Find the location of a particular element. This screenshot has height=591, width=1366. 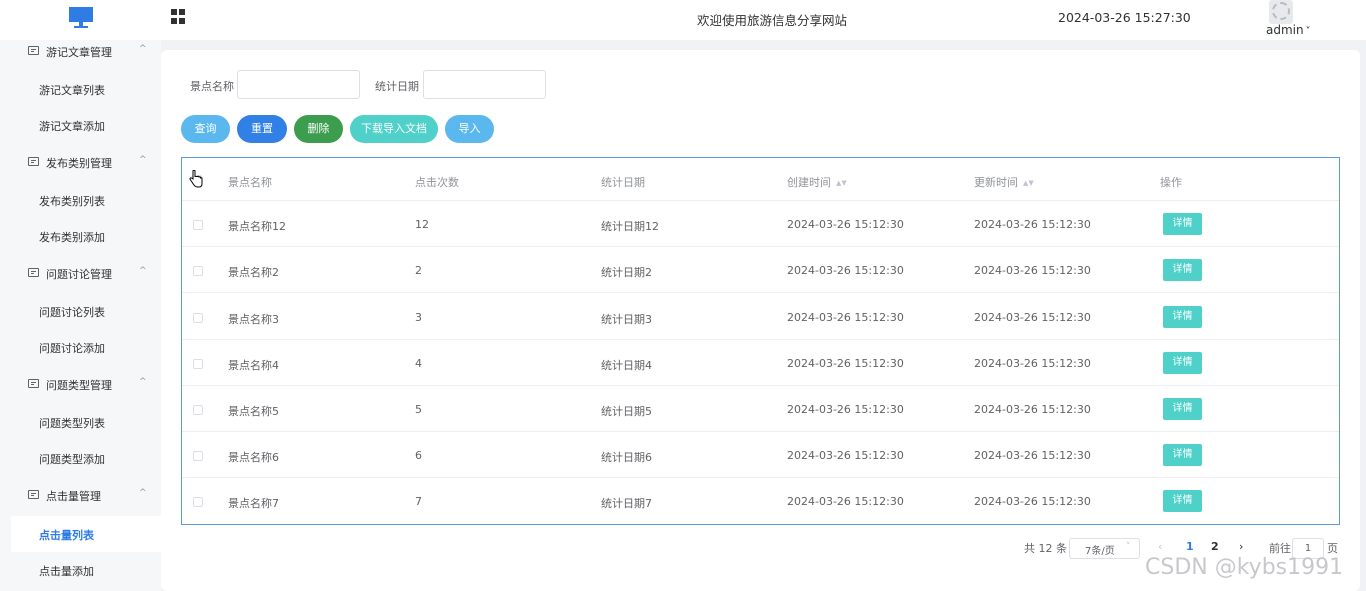

page-2-button: 2 is located at coordinates (1215, 546).